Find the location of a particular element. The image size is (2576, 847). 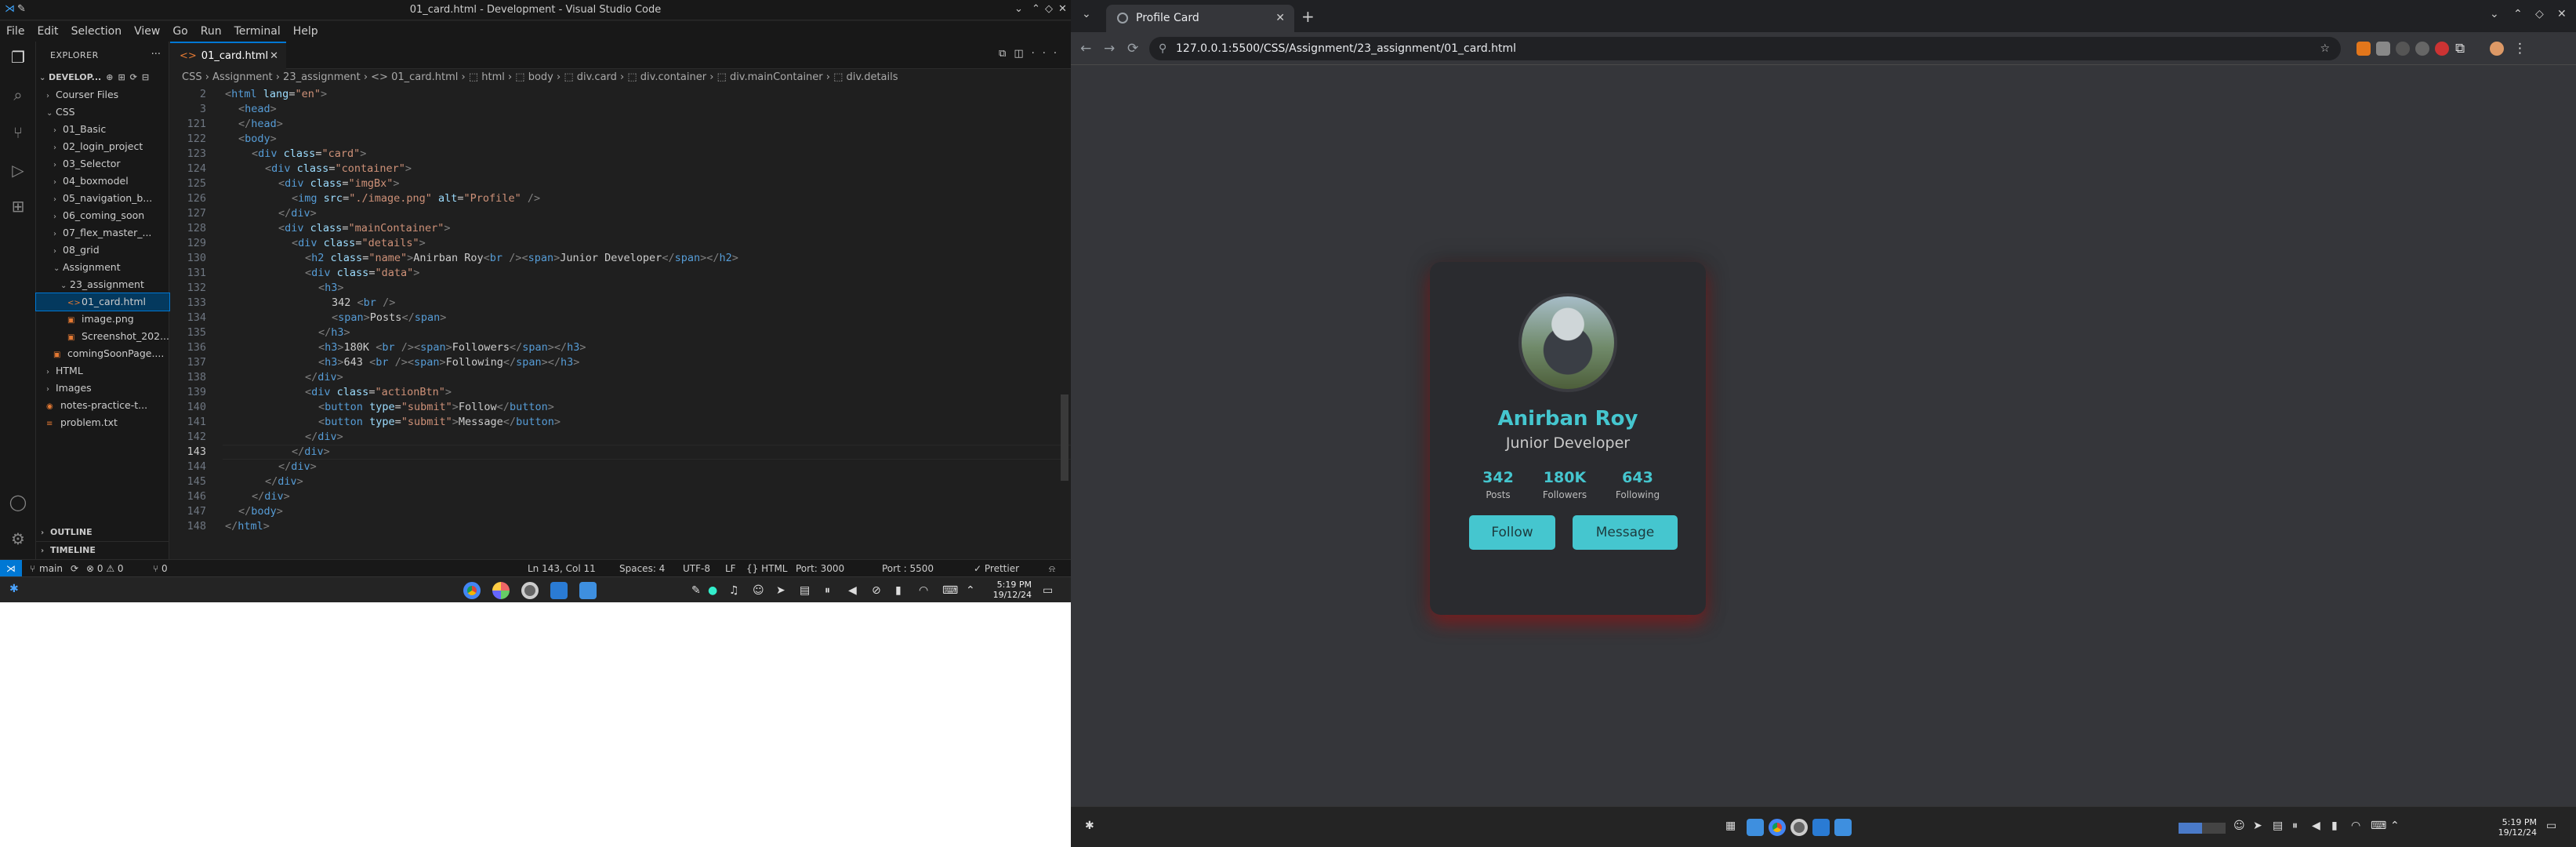

tree-folder: ⌄ 23_assignment is located at coordinates (103, 284).